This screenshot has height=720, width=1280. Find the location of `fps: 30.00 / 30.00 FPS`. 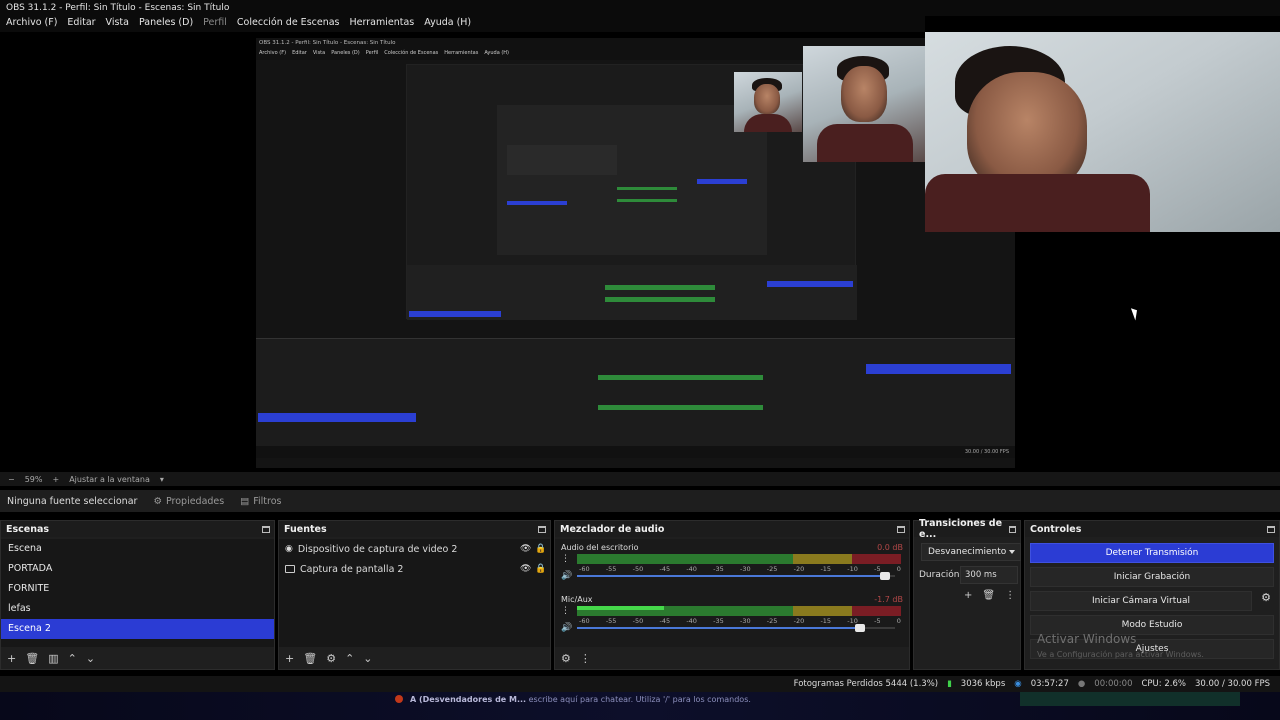

fps: 30.00 / 30.00 FPS is located at coordinates (1232, 684).